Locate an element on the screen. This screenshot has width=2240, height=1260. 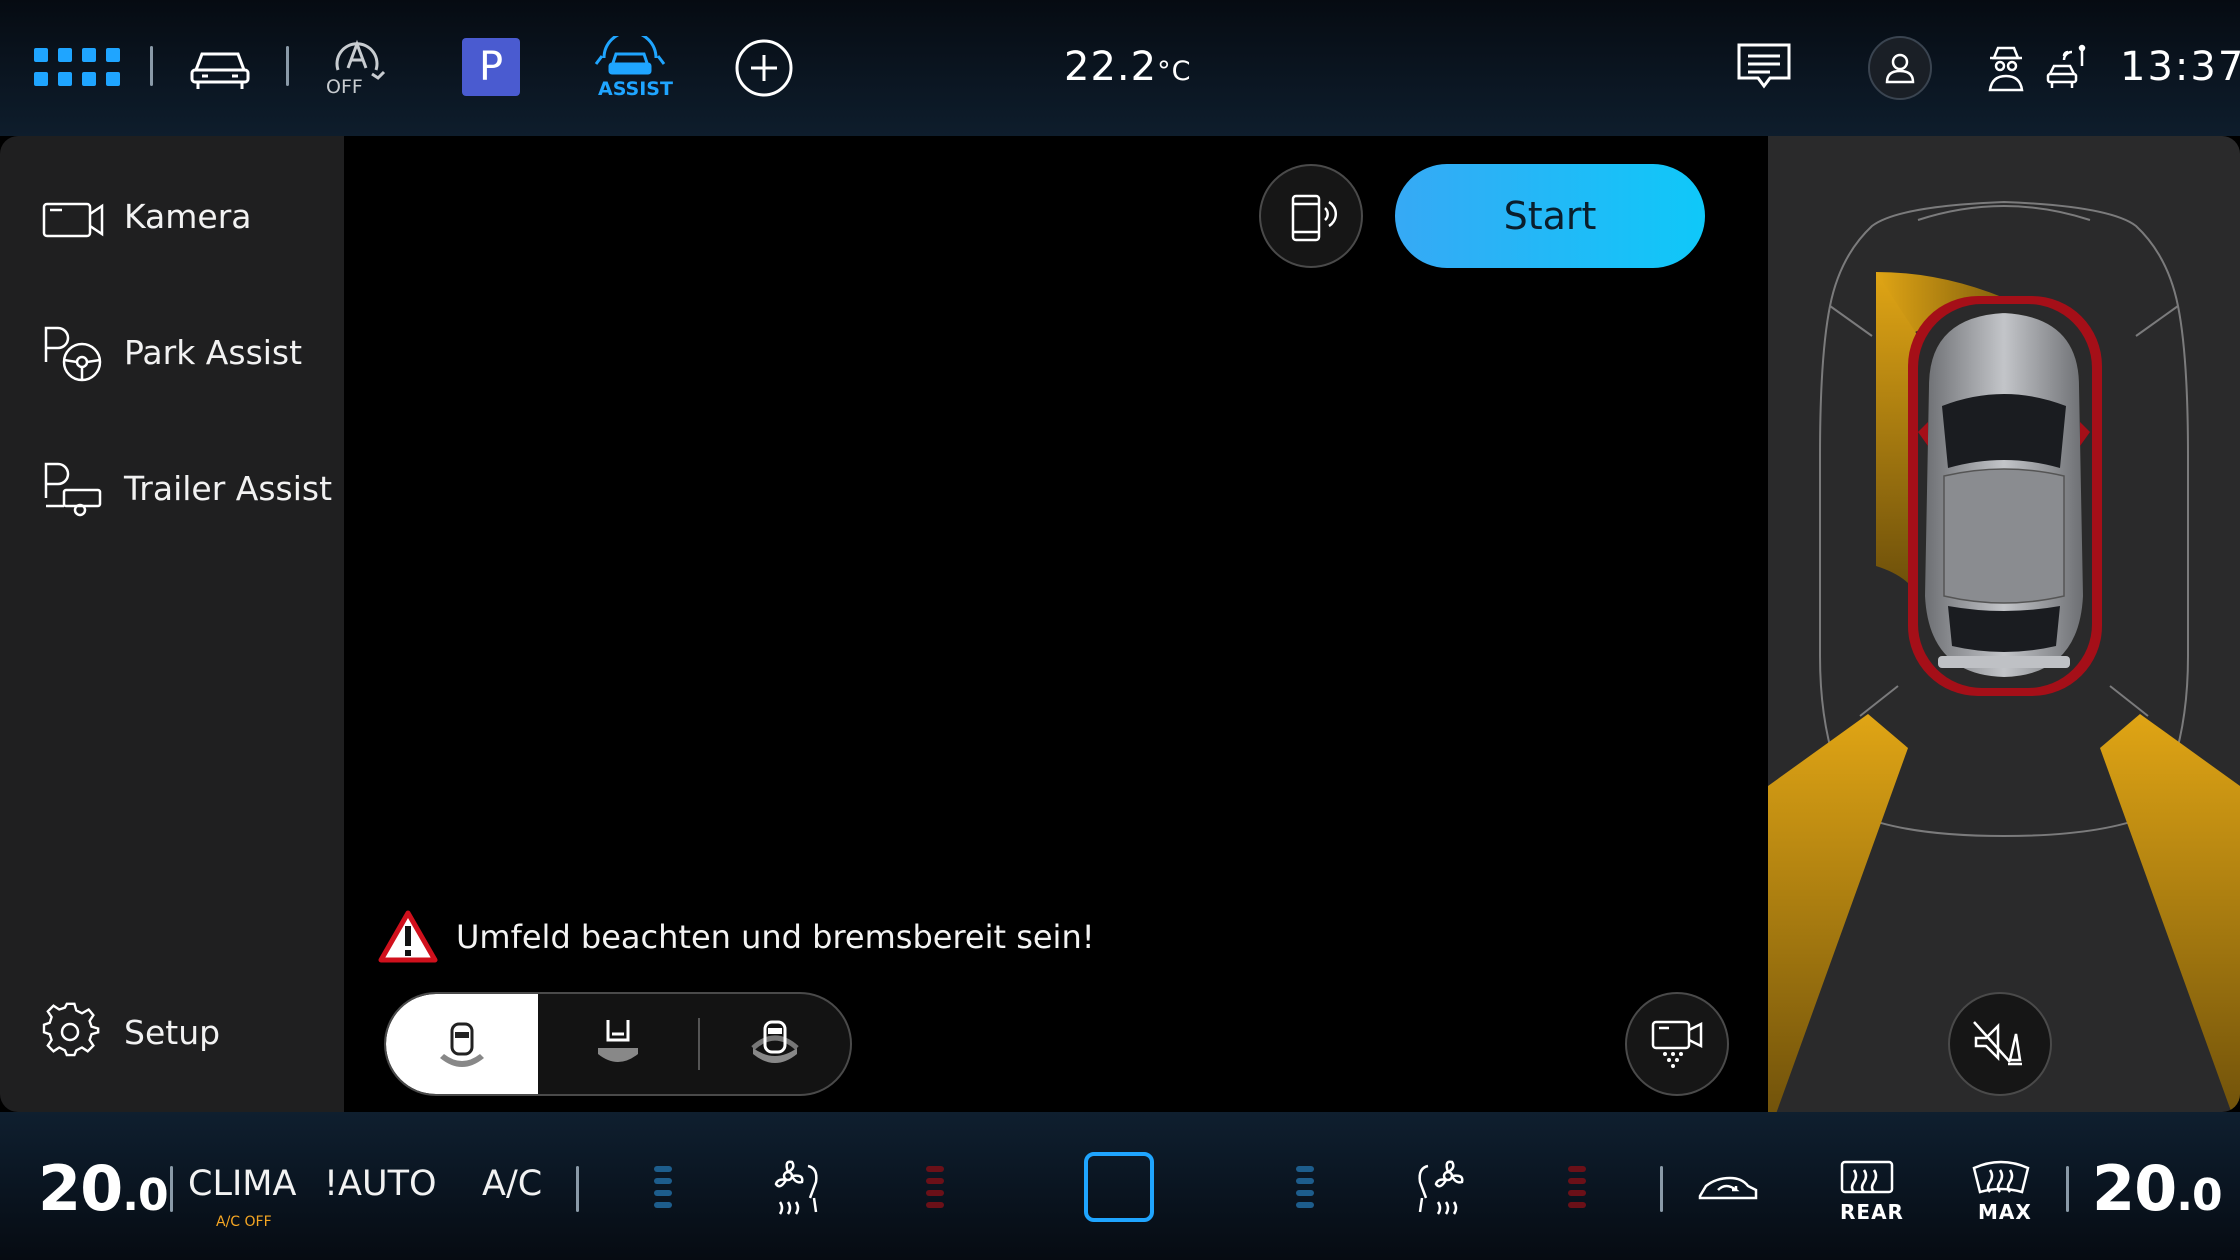
recirculation-car-icon is located at coordinates (1728, 1188).